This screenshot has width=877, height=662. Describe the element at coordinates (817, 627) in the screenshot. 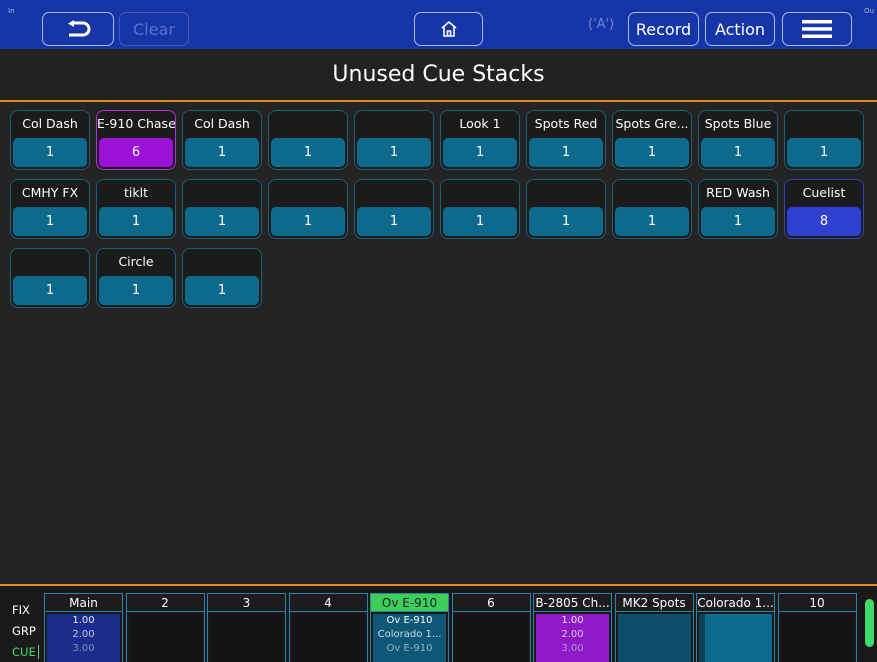

I see `playback-fader: 10` at that location.